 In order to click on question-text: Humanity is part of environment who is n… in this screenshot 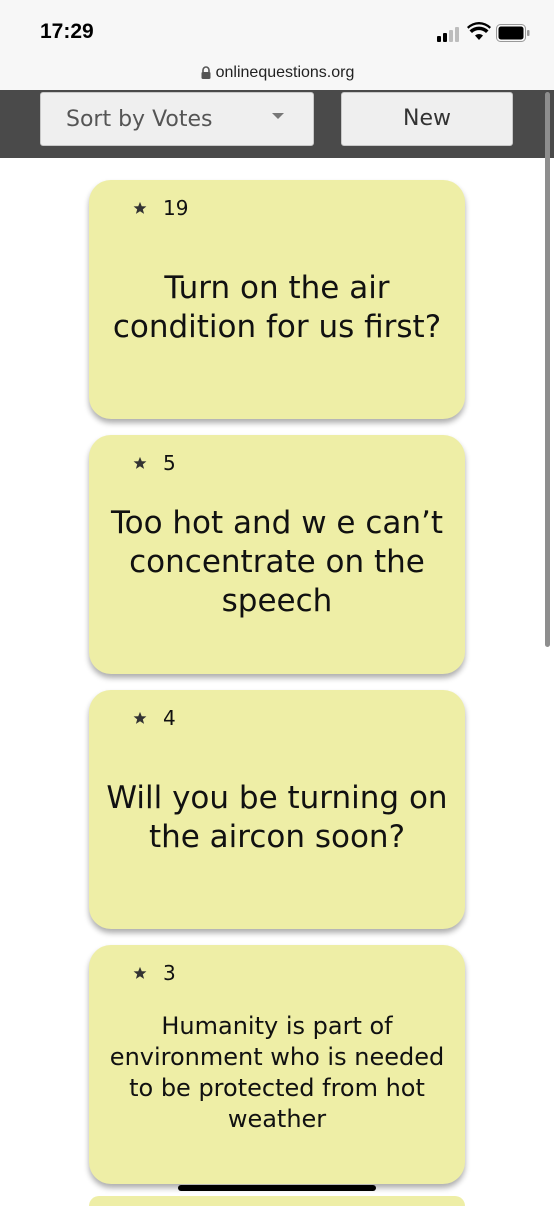, I will do `click(277, 1072)`.